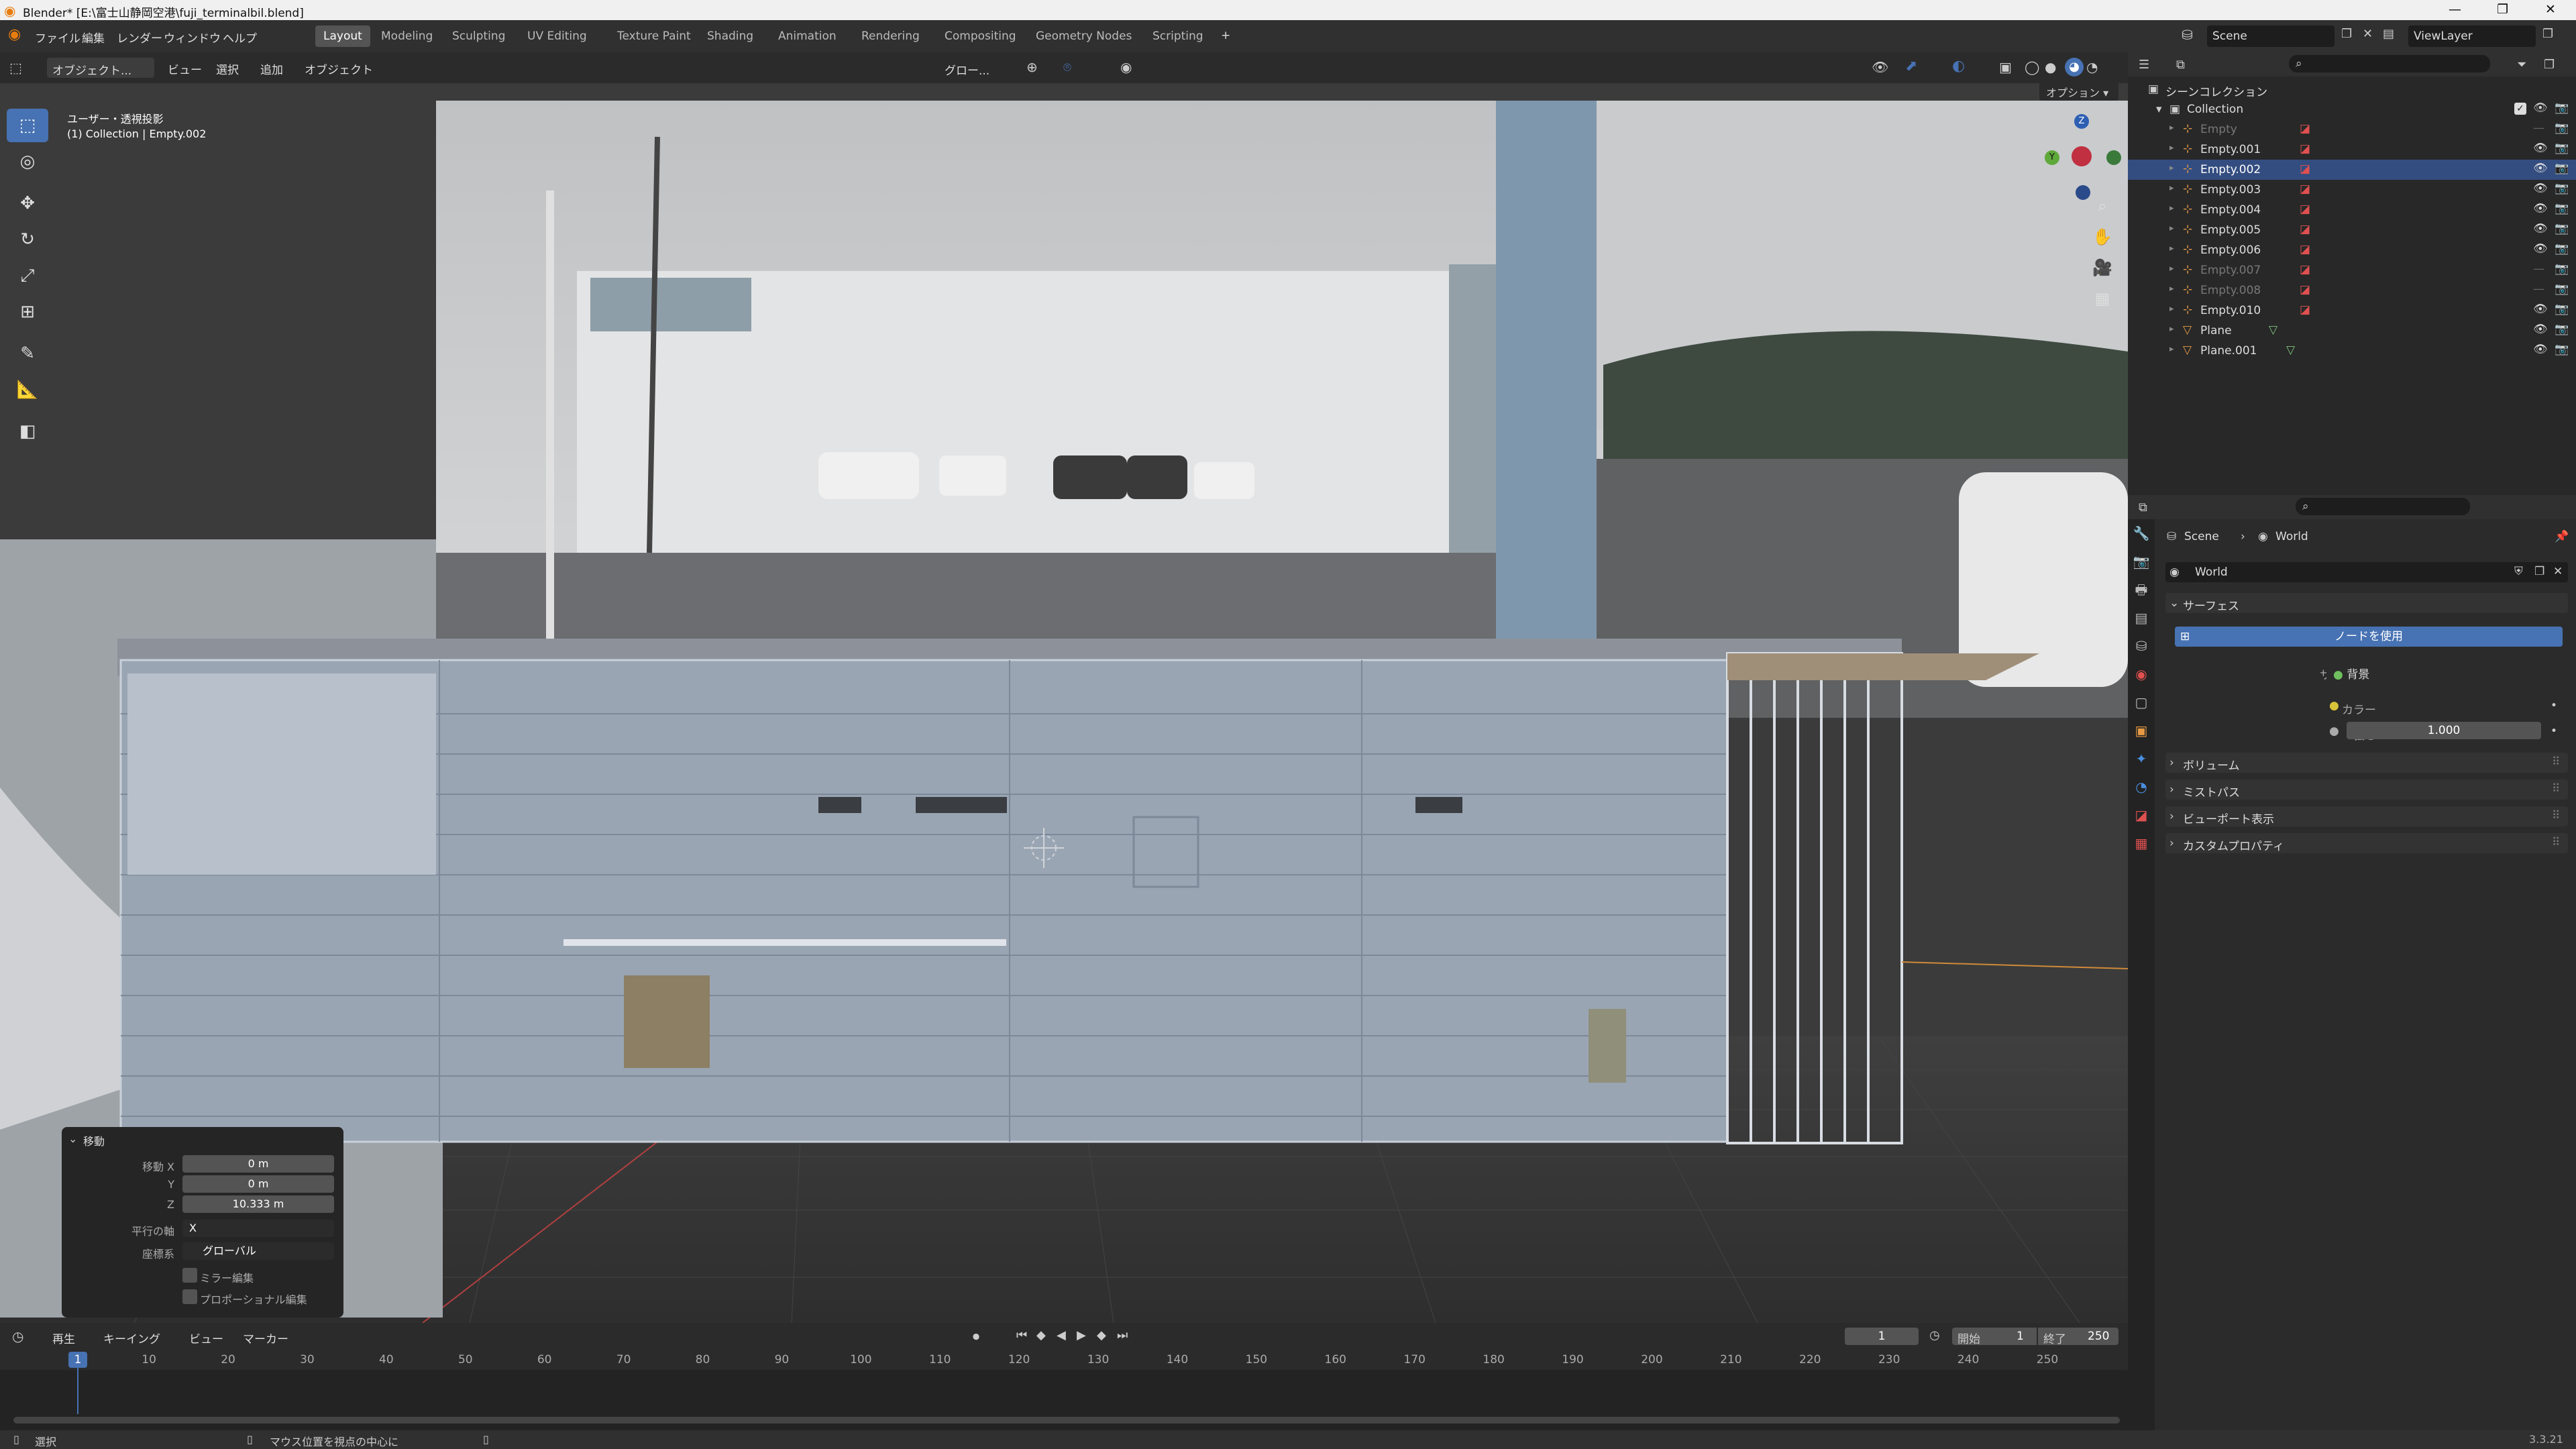 The width and height of the screenshot is (2576, 1449). Describe the element at coordinates (654, 36) in the screenshot. I see `workspace-tab-texture-paint: Texture Paint` at that location.